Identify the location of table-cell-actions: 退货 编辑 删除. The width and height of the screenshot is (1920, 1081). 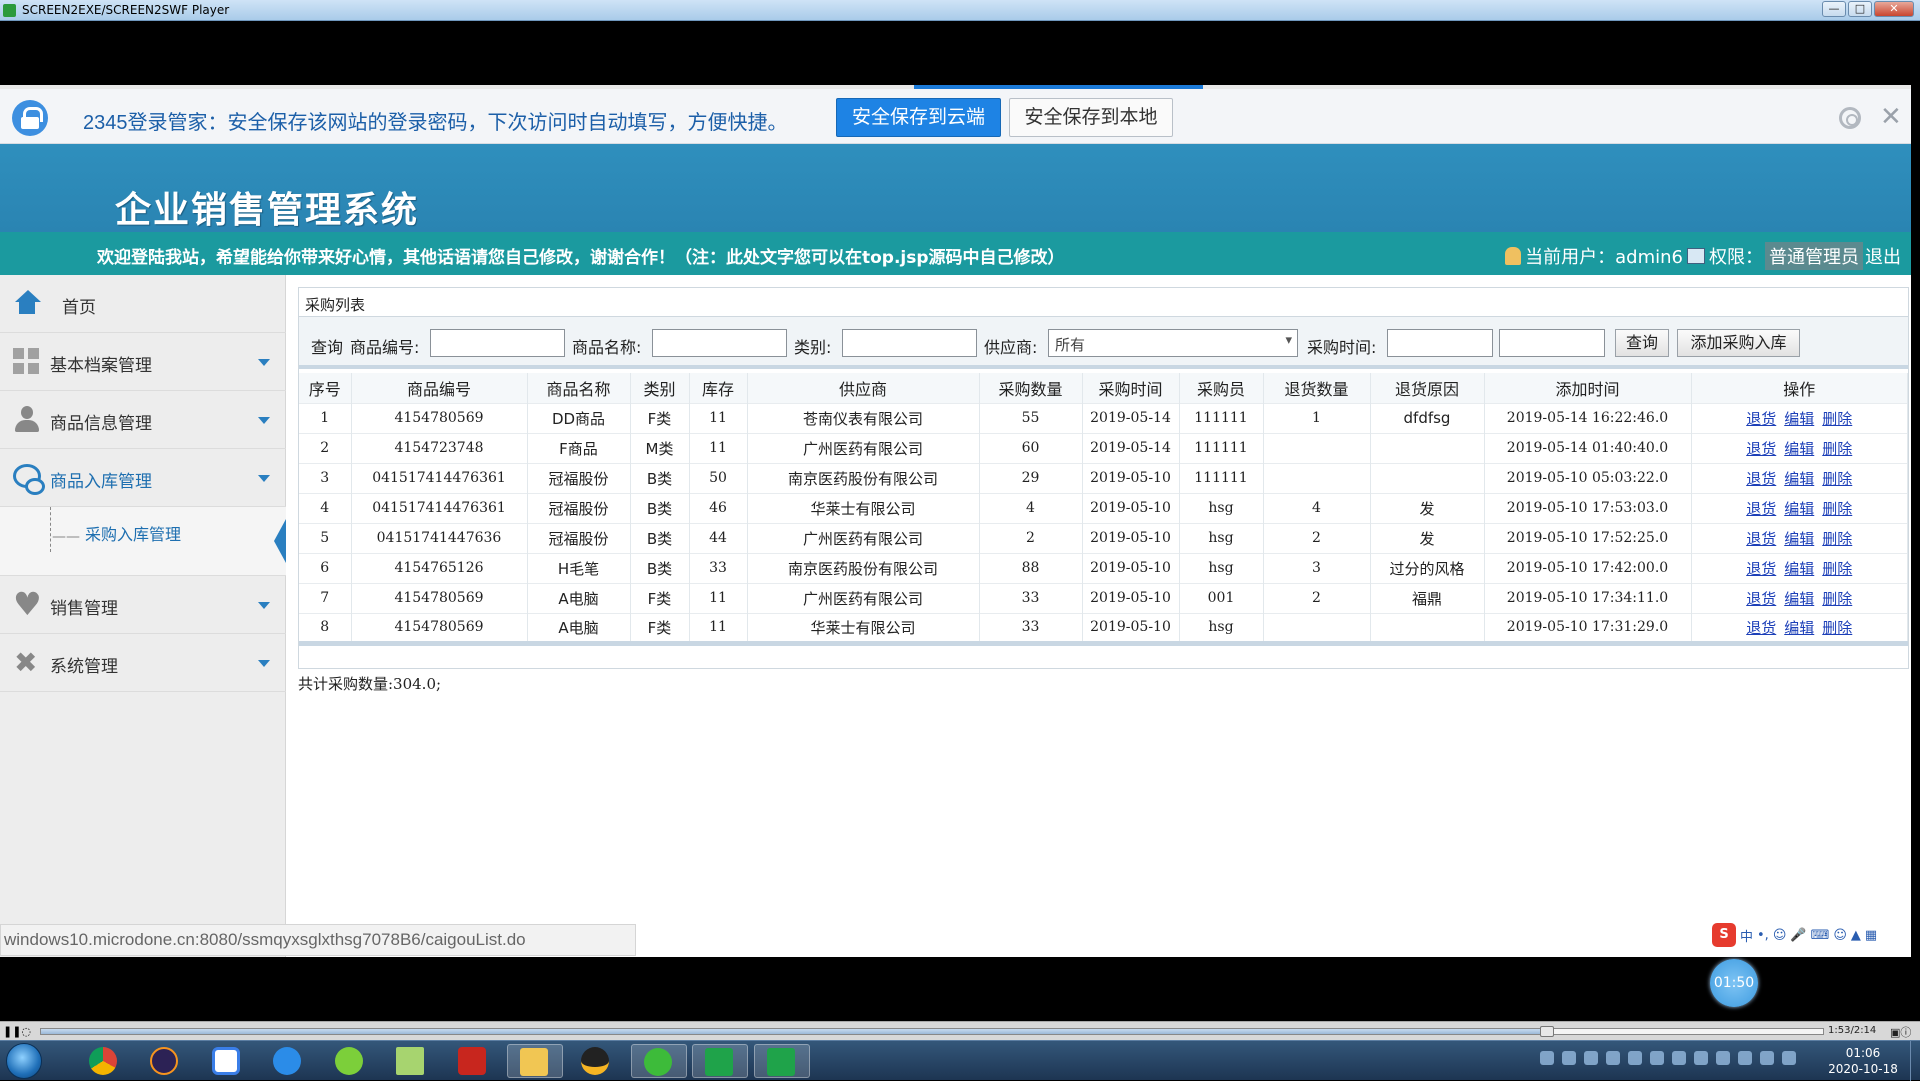
(1799, 629).